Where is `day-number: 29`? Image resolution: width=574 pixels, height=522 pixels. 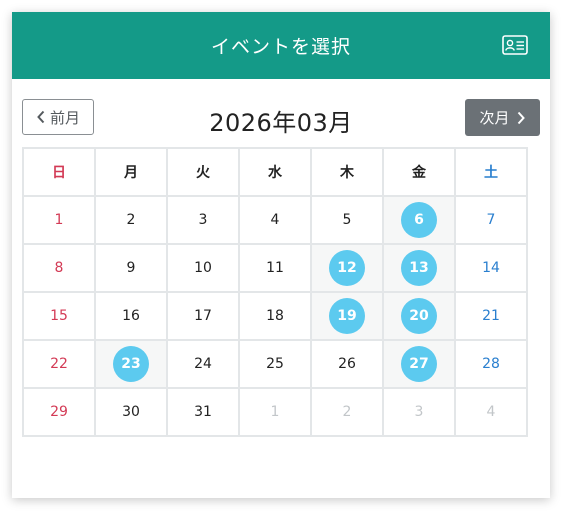 day-number: 29 is located at coordinates (59, 412).